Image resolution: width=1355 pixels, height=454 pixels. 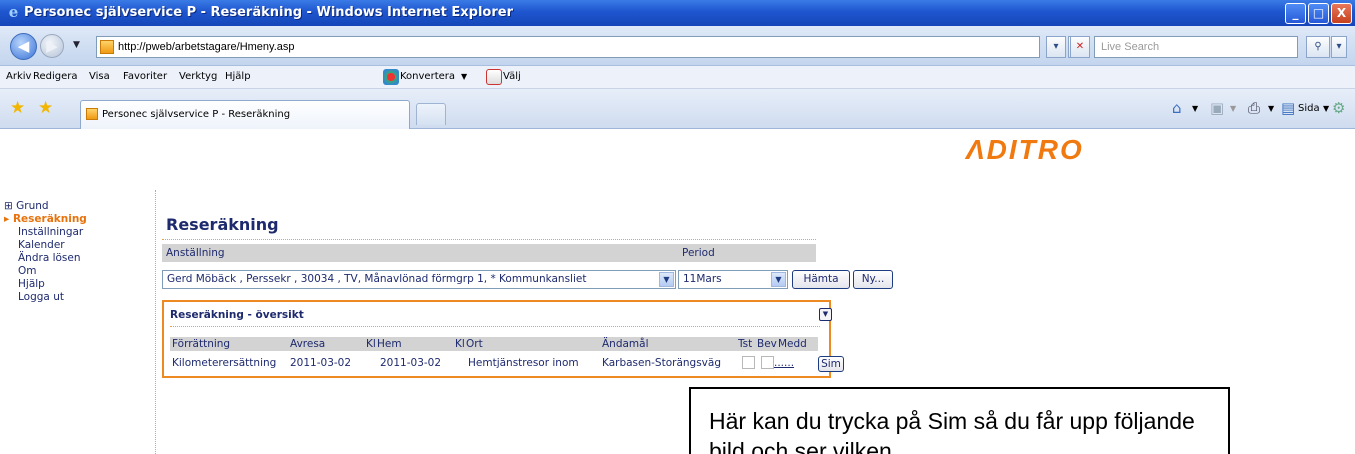 What do you see at coordinates (1318, 13) in the screenshot?
I see `maximize-button: □` at bounding box center [1318, 13].